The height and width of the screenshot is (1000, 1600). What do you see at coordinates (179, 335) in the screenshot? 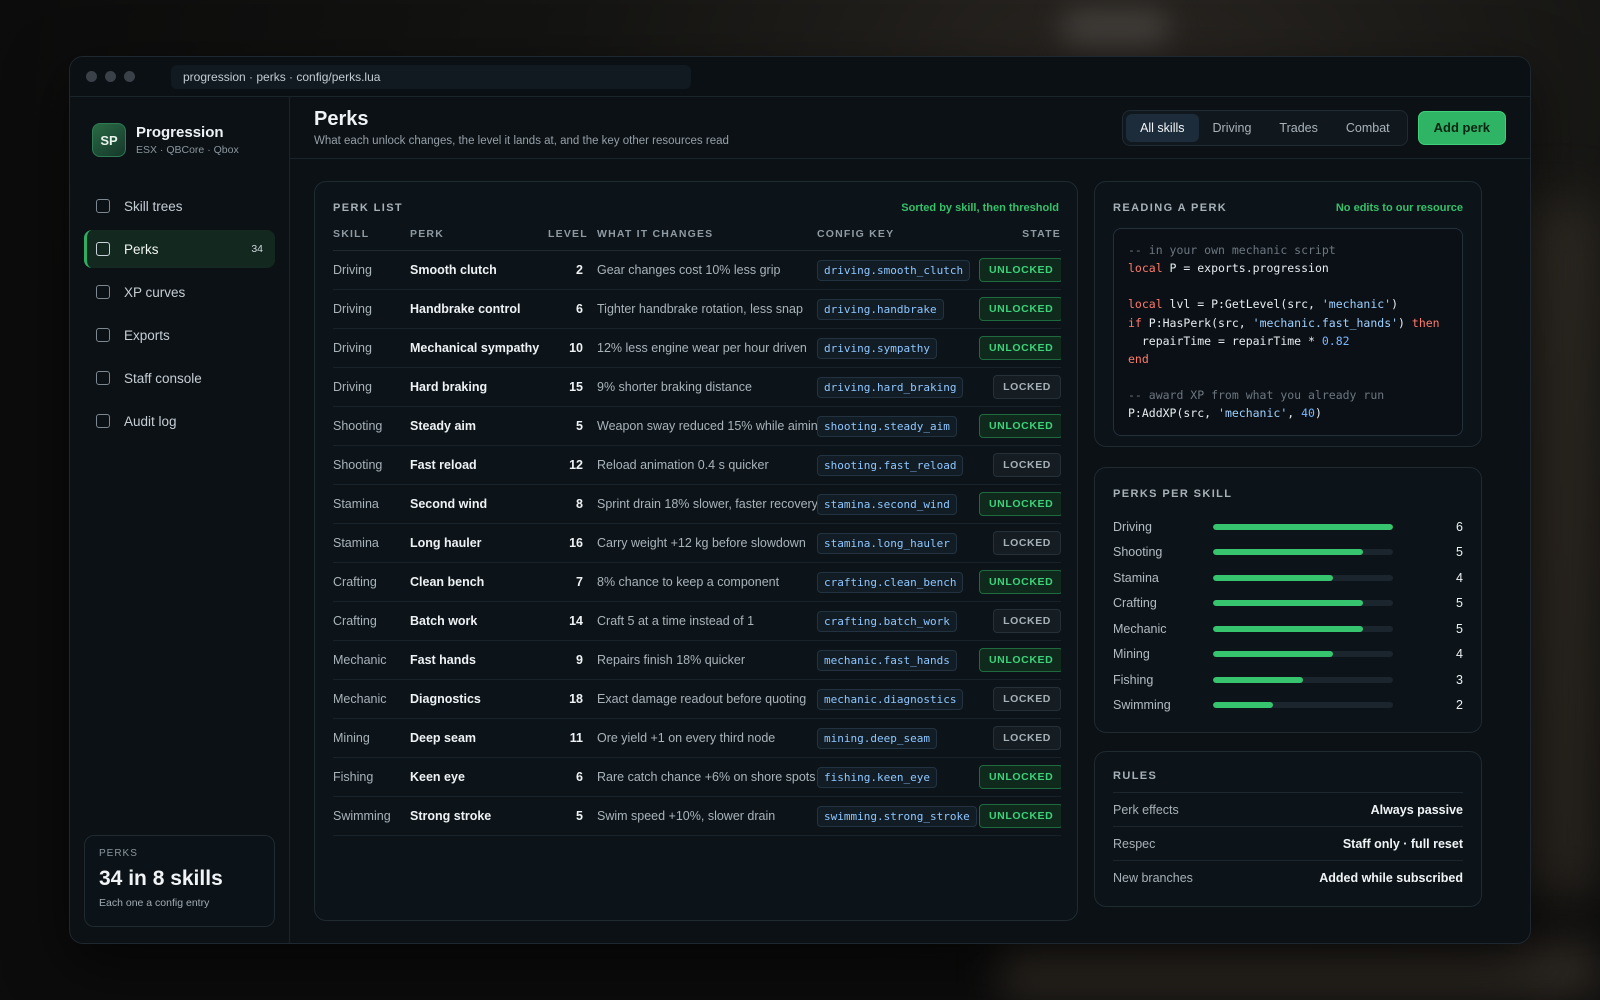
I see `sidebar-item-exports: Exports` at bounding box center [179, 335].